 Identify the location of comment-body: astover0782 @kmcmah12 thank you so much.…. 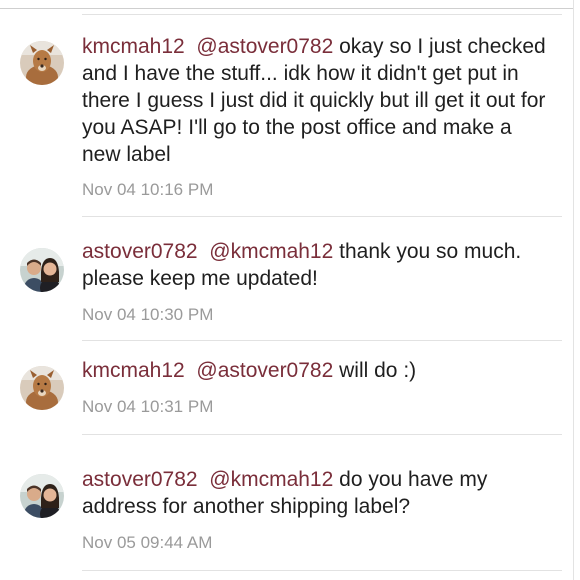
(317, 281).